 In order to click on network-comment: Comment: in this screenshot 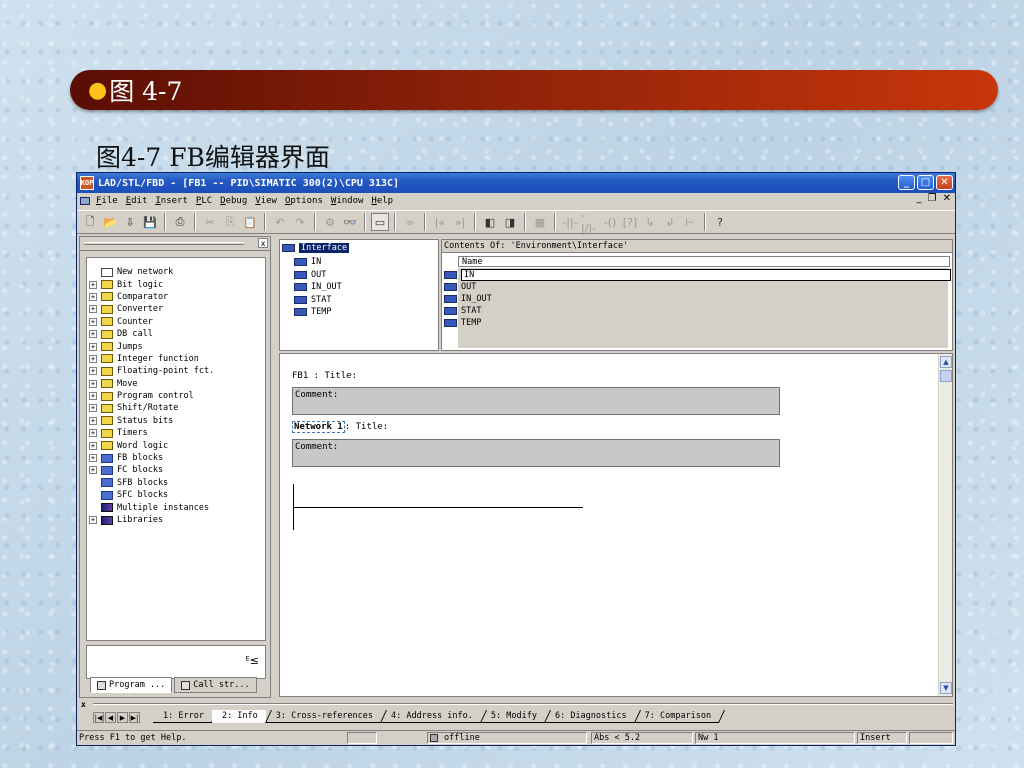, I will do `click(536, 453)`.